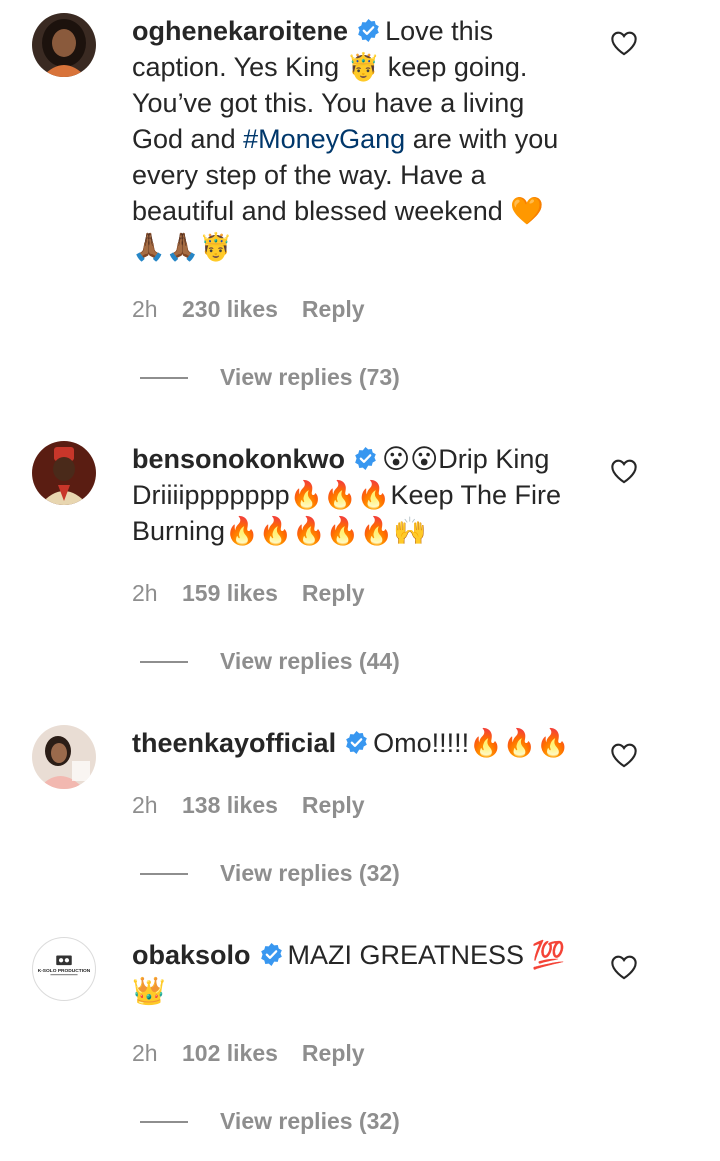 The height and width of the screenshot is (1161, 720). What do you see at coordinates (310, 661) in the screenshot?
I see `view-replies-label: View replies (44)` at bounding box center [310, 661].